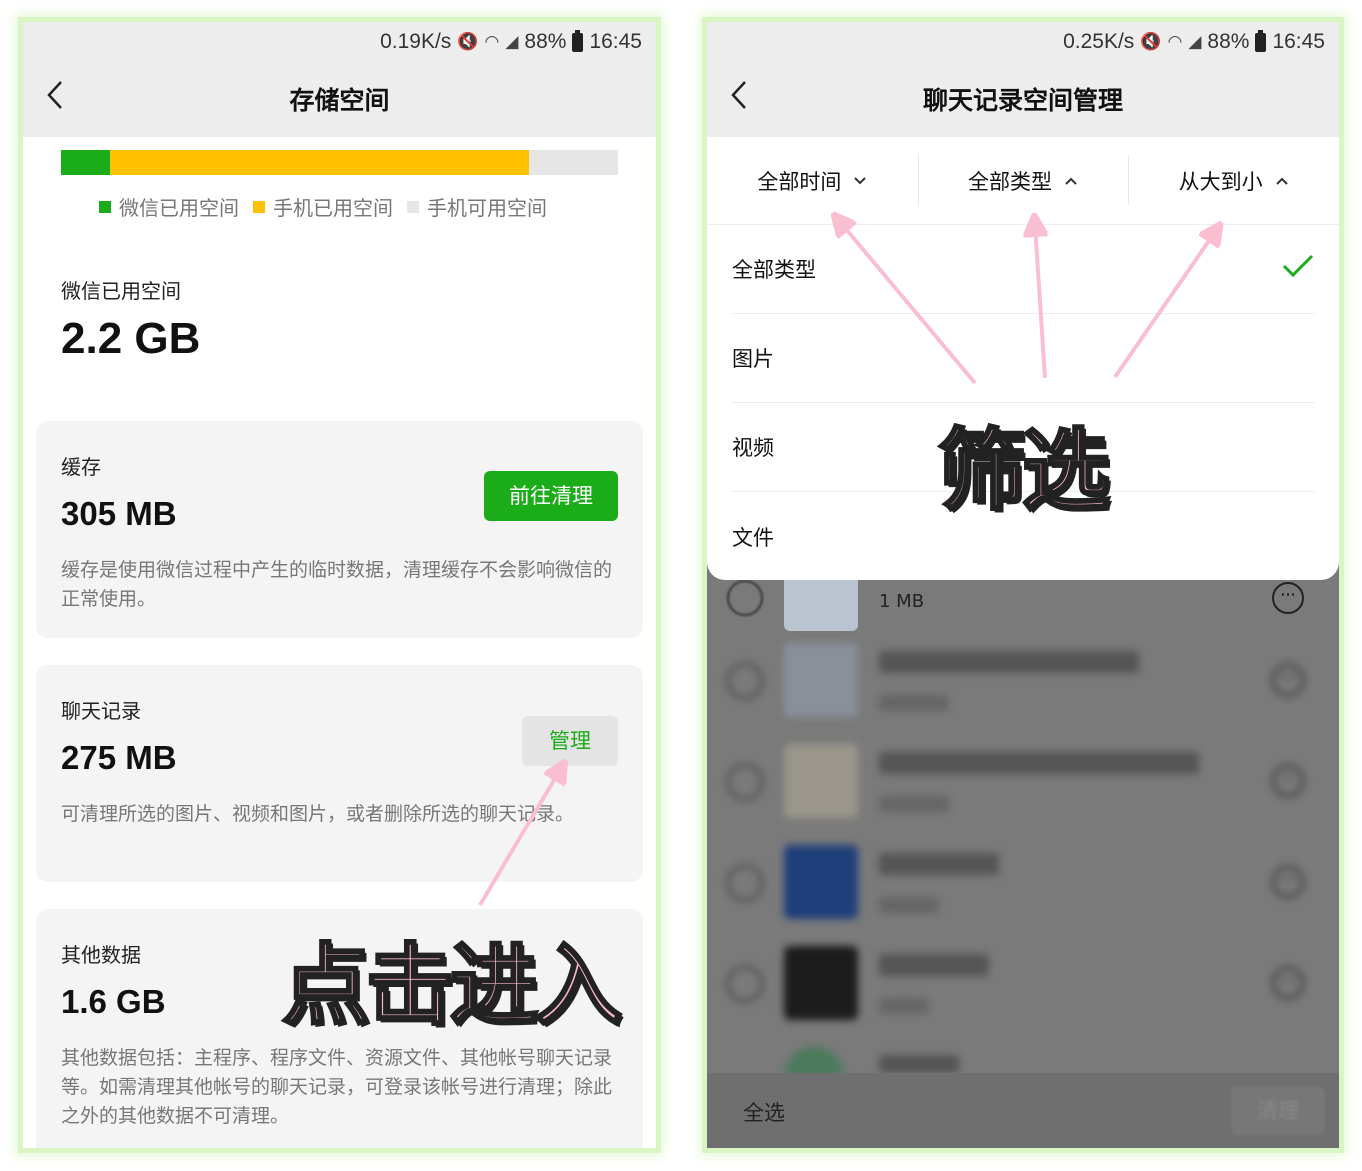  Describe the element at coordinates (902, 601) in the screenshot. I see `chat-size: 1 MB` at that location.